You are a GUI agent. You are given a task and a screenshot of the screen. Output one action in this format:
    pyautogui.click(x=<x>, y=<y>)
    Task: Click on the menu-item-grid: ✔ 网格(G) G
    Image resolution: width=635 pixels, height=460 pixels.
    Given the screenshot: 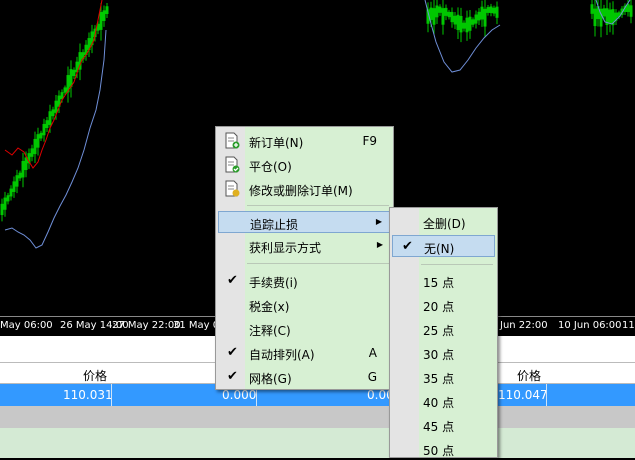 What is the action you would take?
    pyautogui.click(x=304, y=377)
    